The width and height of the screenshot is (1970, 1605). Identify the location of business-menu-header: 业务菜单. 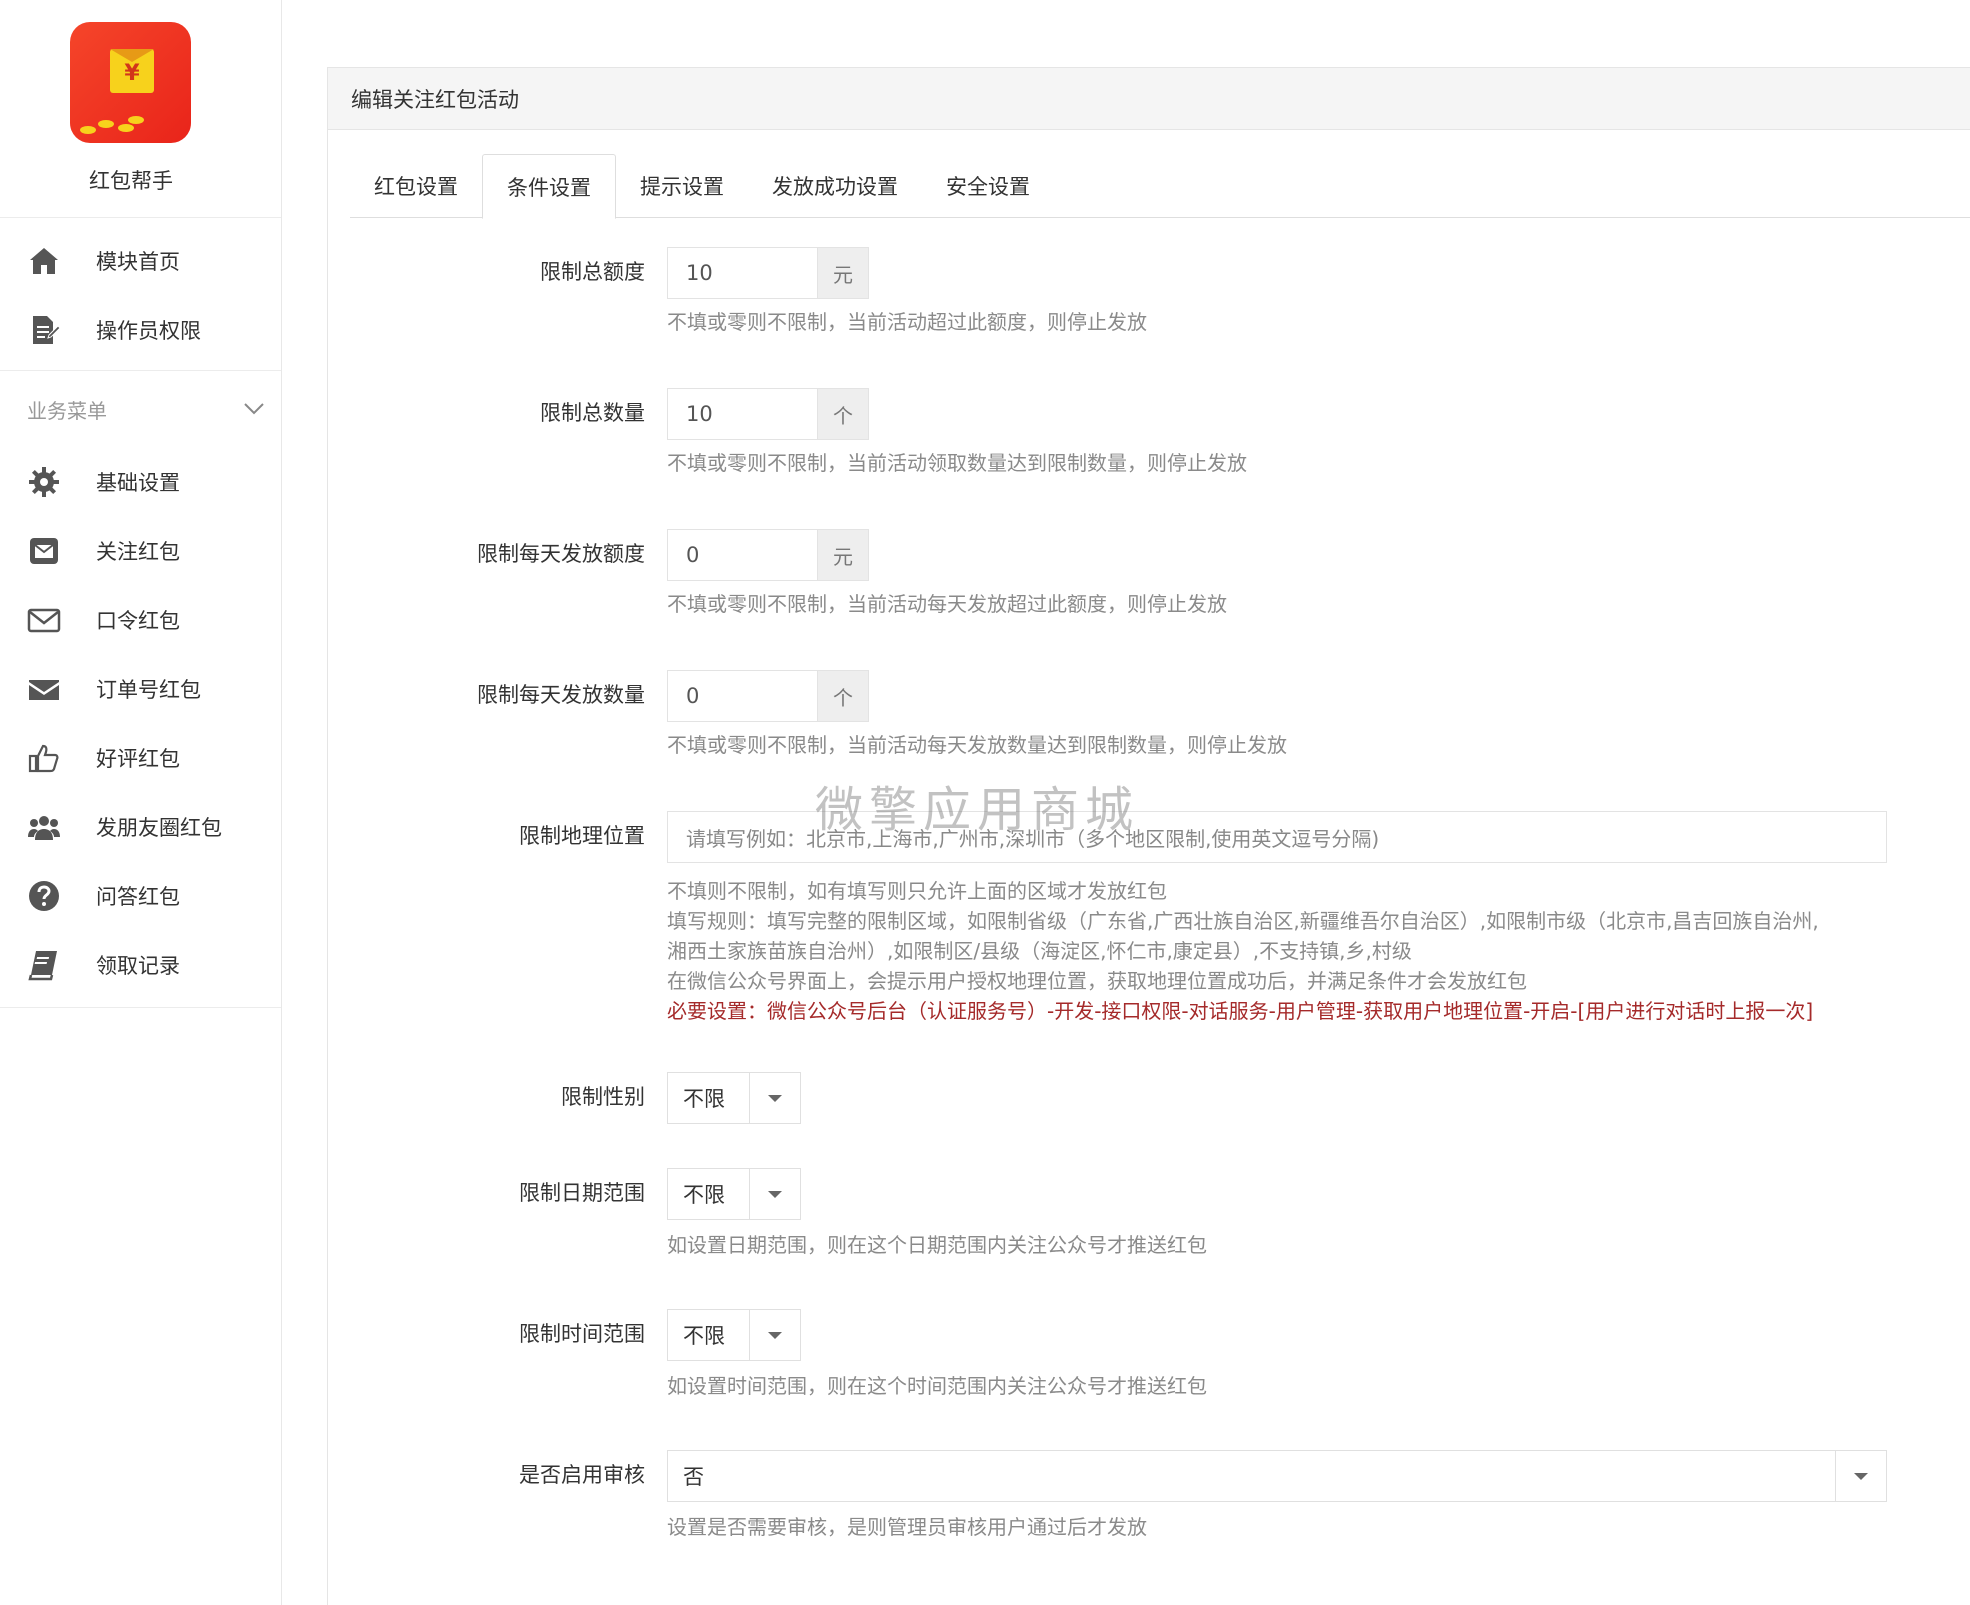
(140, 409).